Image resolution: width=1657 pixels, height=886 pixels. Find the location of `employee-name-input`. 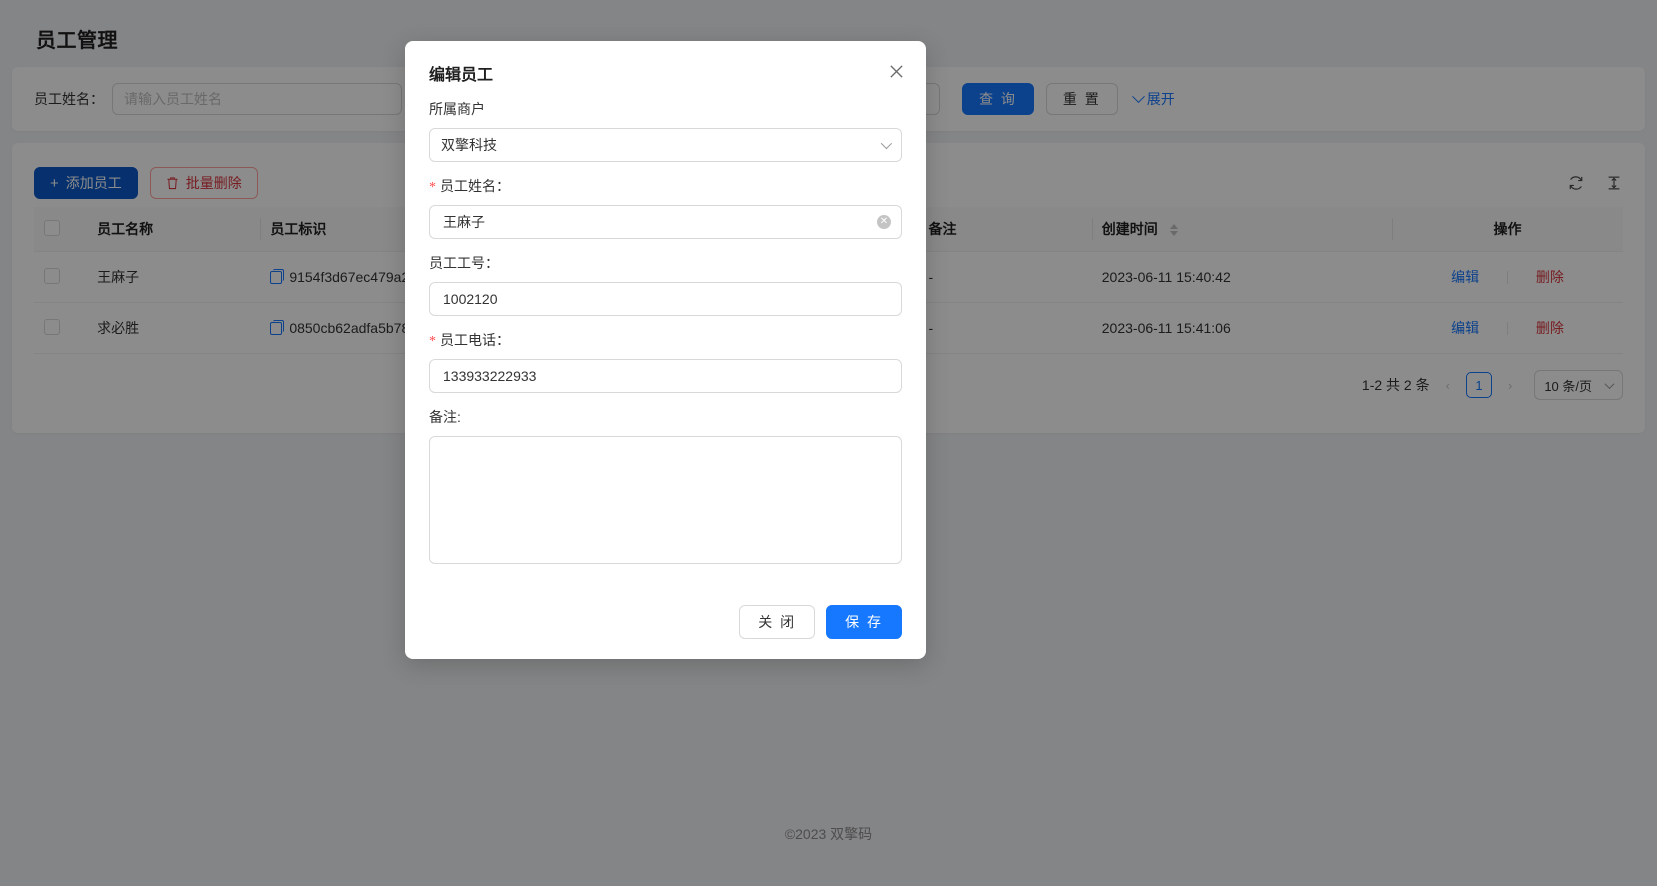

employee-name-input is located at coordinates (665, 222).